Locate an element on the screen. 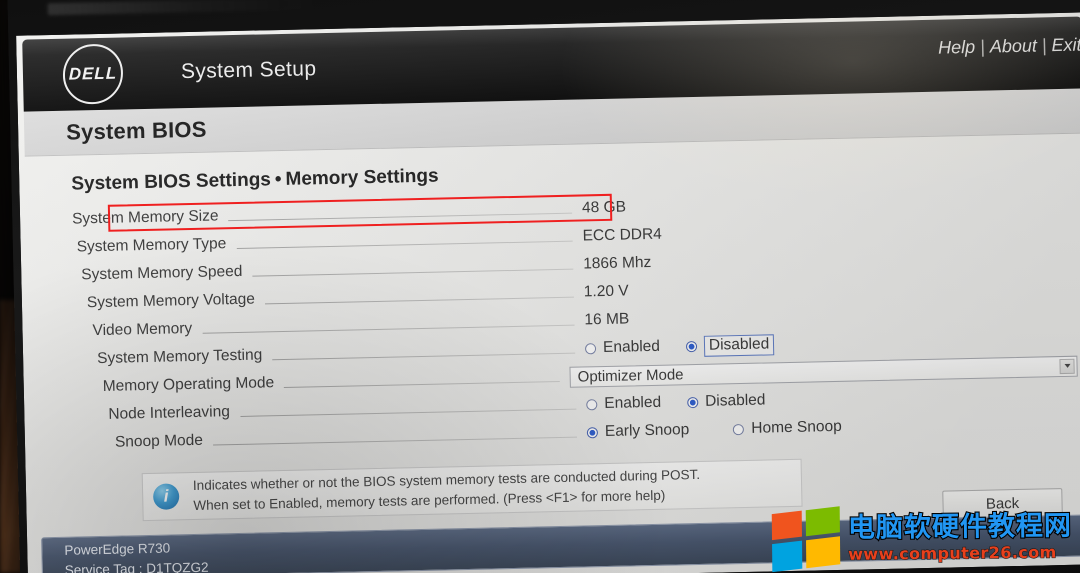 The height and width of the screenshot is (573, 1080). breadcrumb-root: System BIOS Settings is located at coordinates (171, 181).